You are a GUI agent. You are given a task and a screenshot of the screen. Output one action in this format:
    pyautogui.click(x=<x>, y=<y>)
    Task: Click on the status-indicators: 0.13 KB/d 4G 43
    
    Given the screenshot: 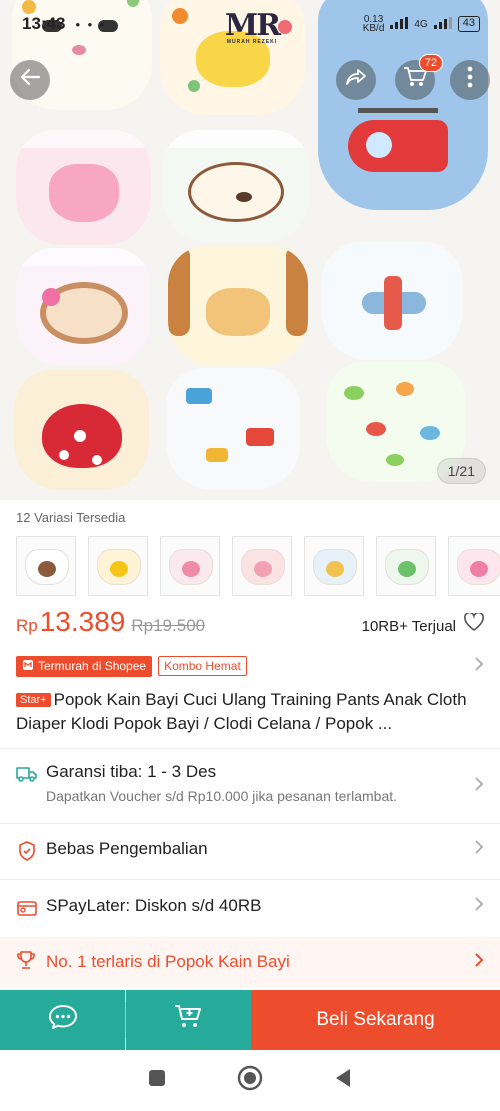 What is the action you would take?
    pyautogui.click(x=421, y=24)
    